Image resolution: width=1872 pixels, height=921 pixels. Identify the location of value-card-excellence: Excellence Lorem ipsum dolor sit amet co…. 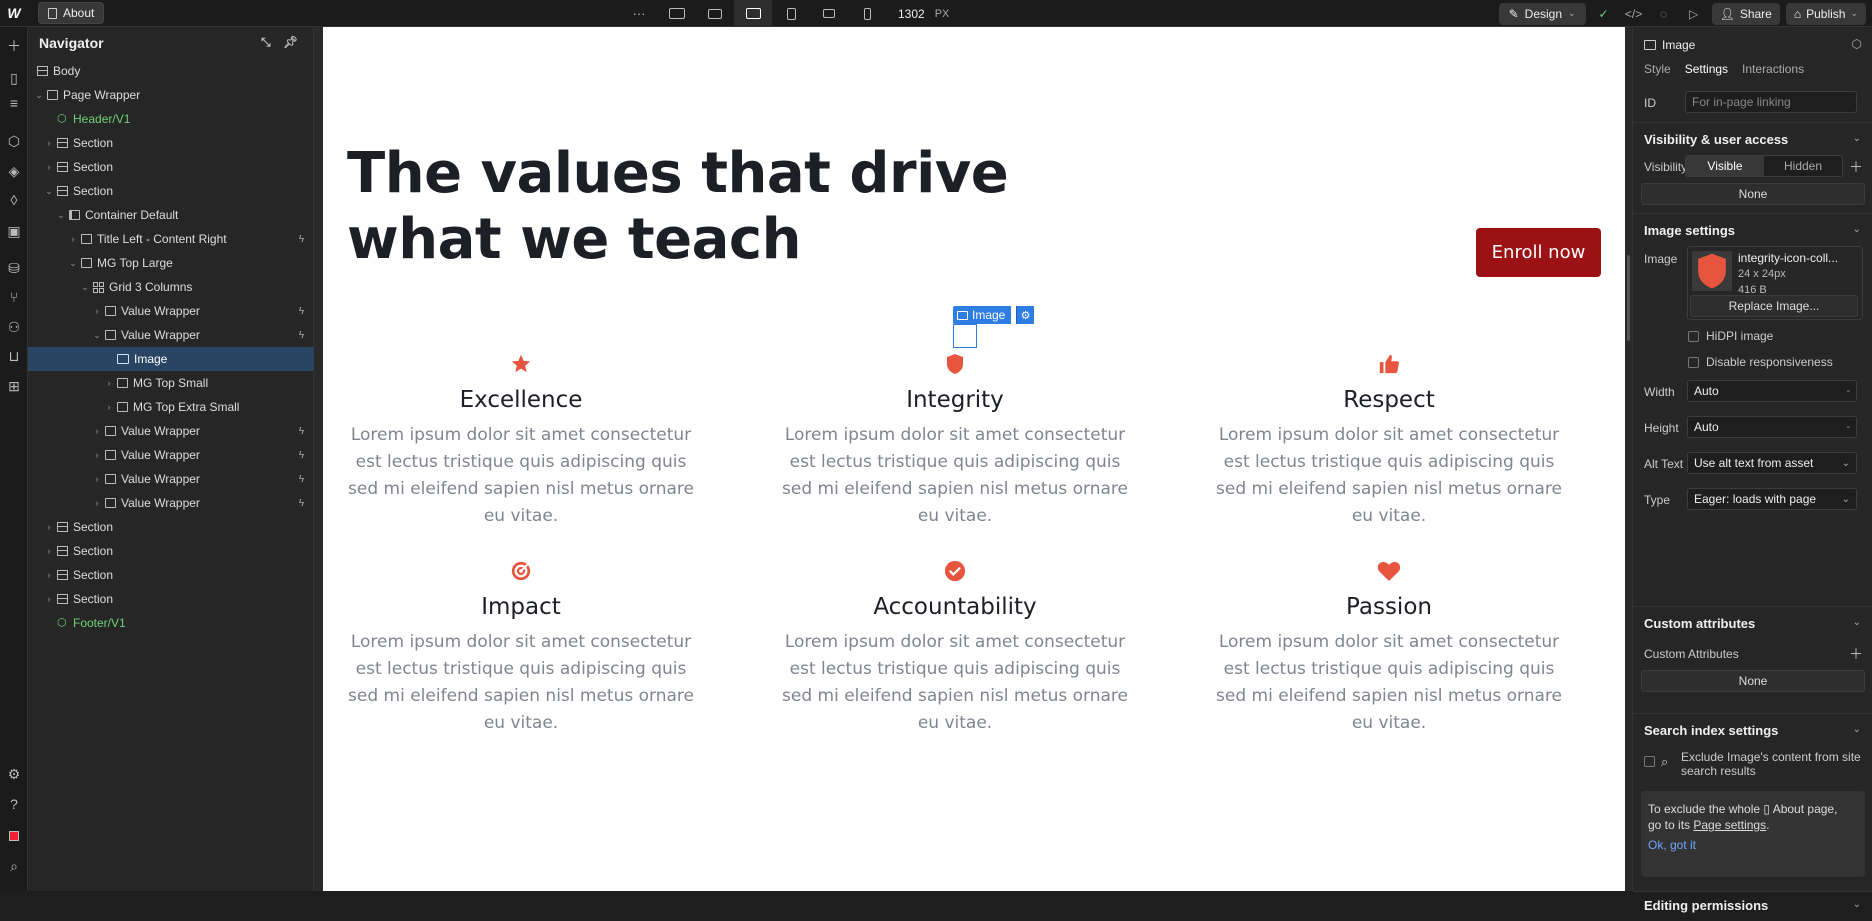
(521, 440).